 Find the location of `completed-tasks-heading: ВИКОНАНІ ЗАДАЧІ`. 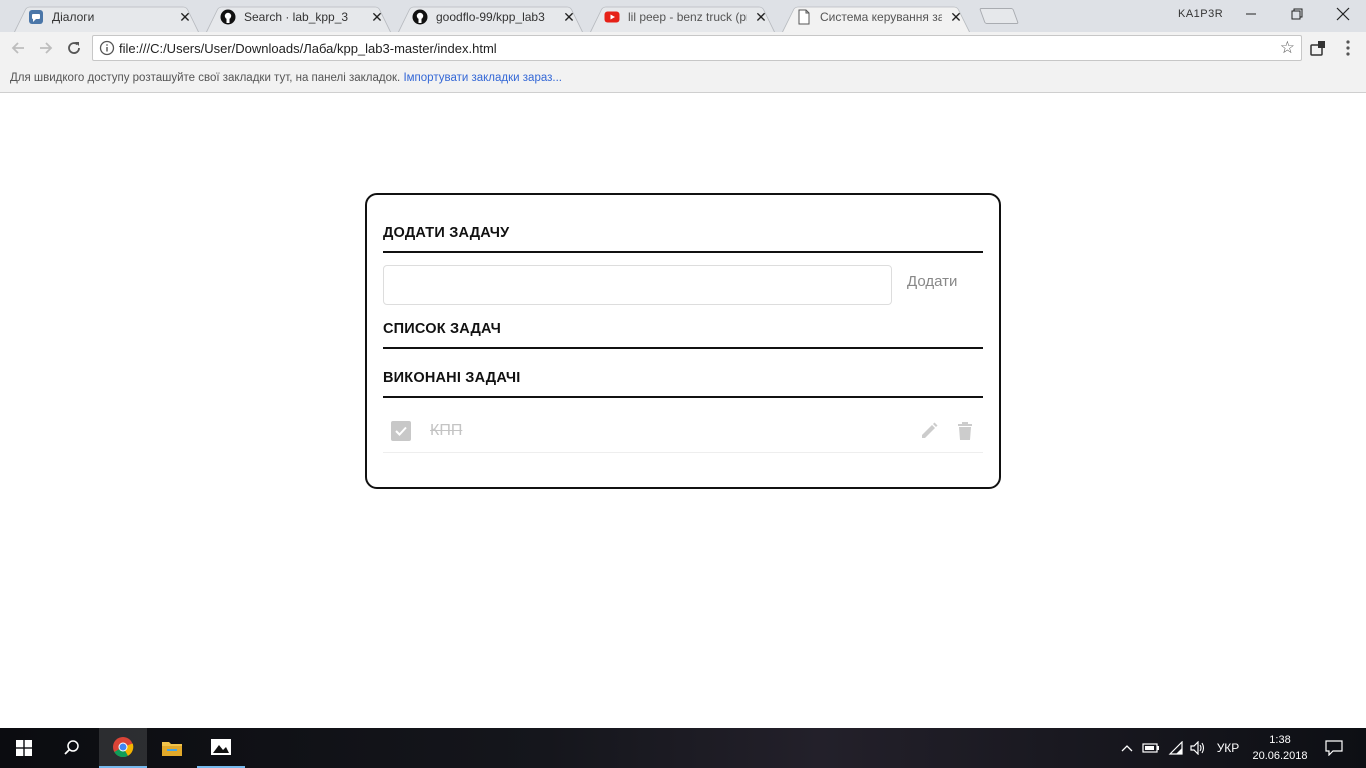

completed-tasks-heading: ВИКОНАНІ ЗАДАЧІ is located at coordinates (683, 384).